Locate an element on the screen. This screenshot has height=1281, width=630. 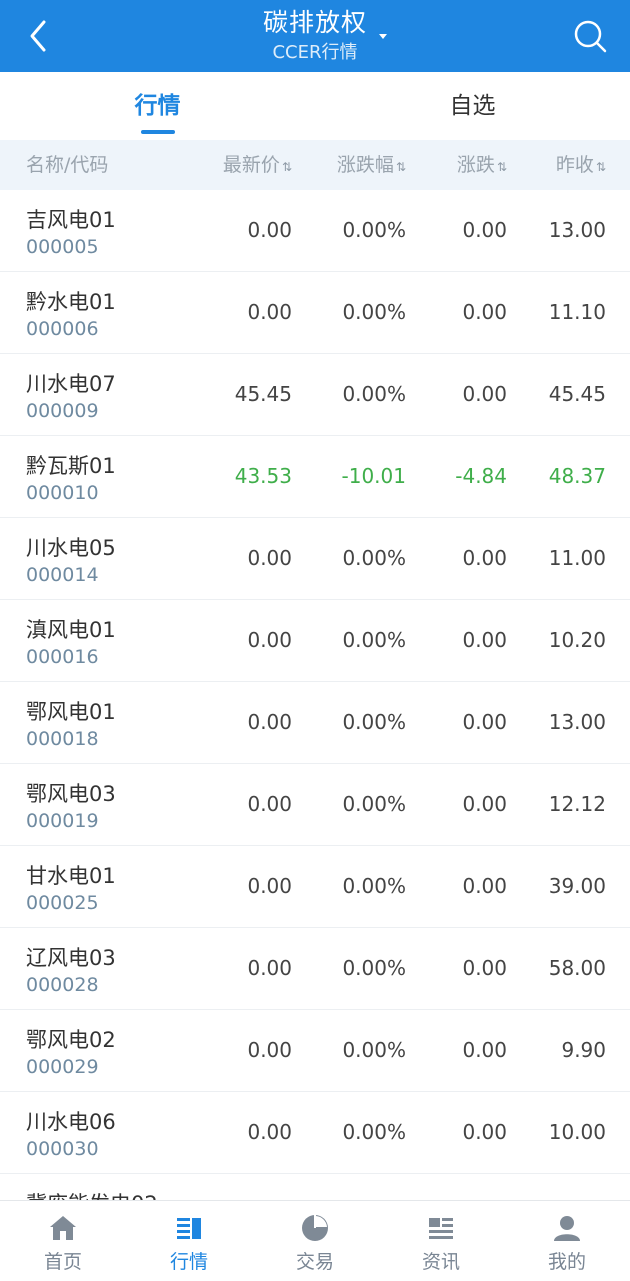
nav-news: 资讯 is located at coordinates (441, 1241).